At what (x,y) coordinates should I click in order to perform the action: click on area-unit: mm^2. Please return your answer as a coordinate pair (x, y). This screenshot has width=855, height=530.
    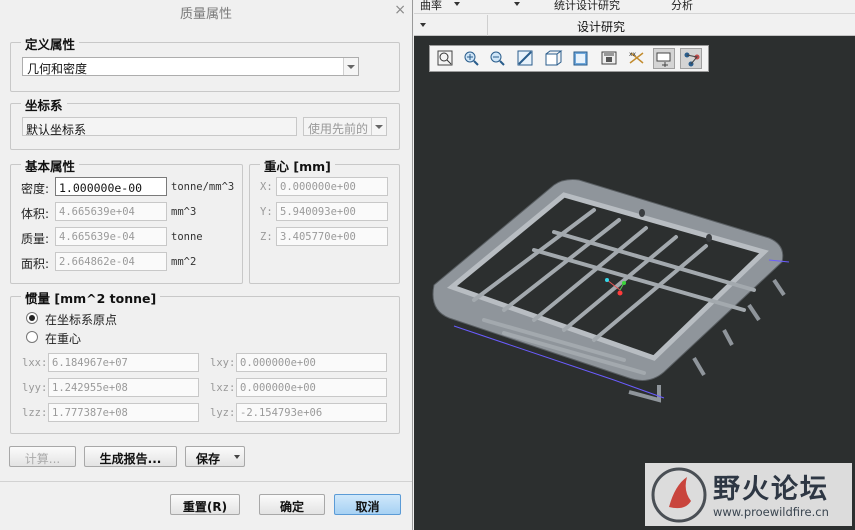
    Looking at the image, I should click on (184, 262).